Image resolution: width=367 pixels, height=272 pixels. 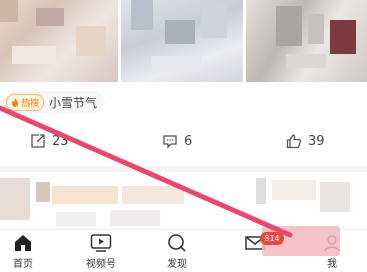 I want to click on topic-tag: 热搜 小雪节气, so click(x=55, y=102).